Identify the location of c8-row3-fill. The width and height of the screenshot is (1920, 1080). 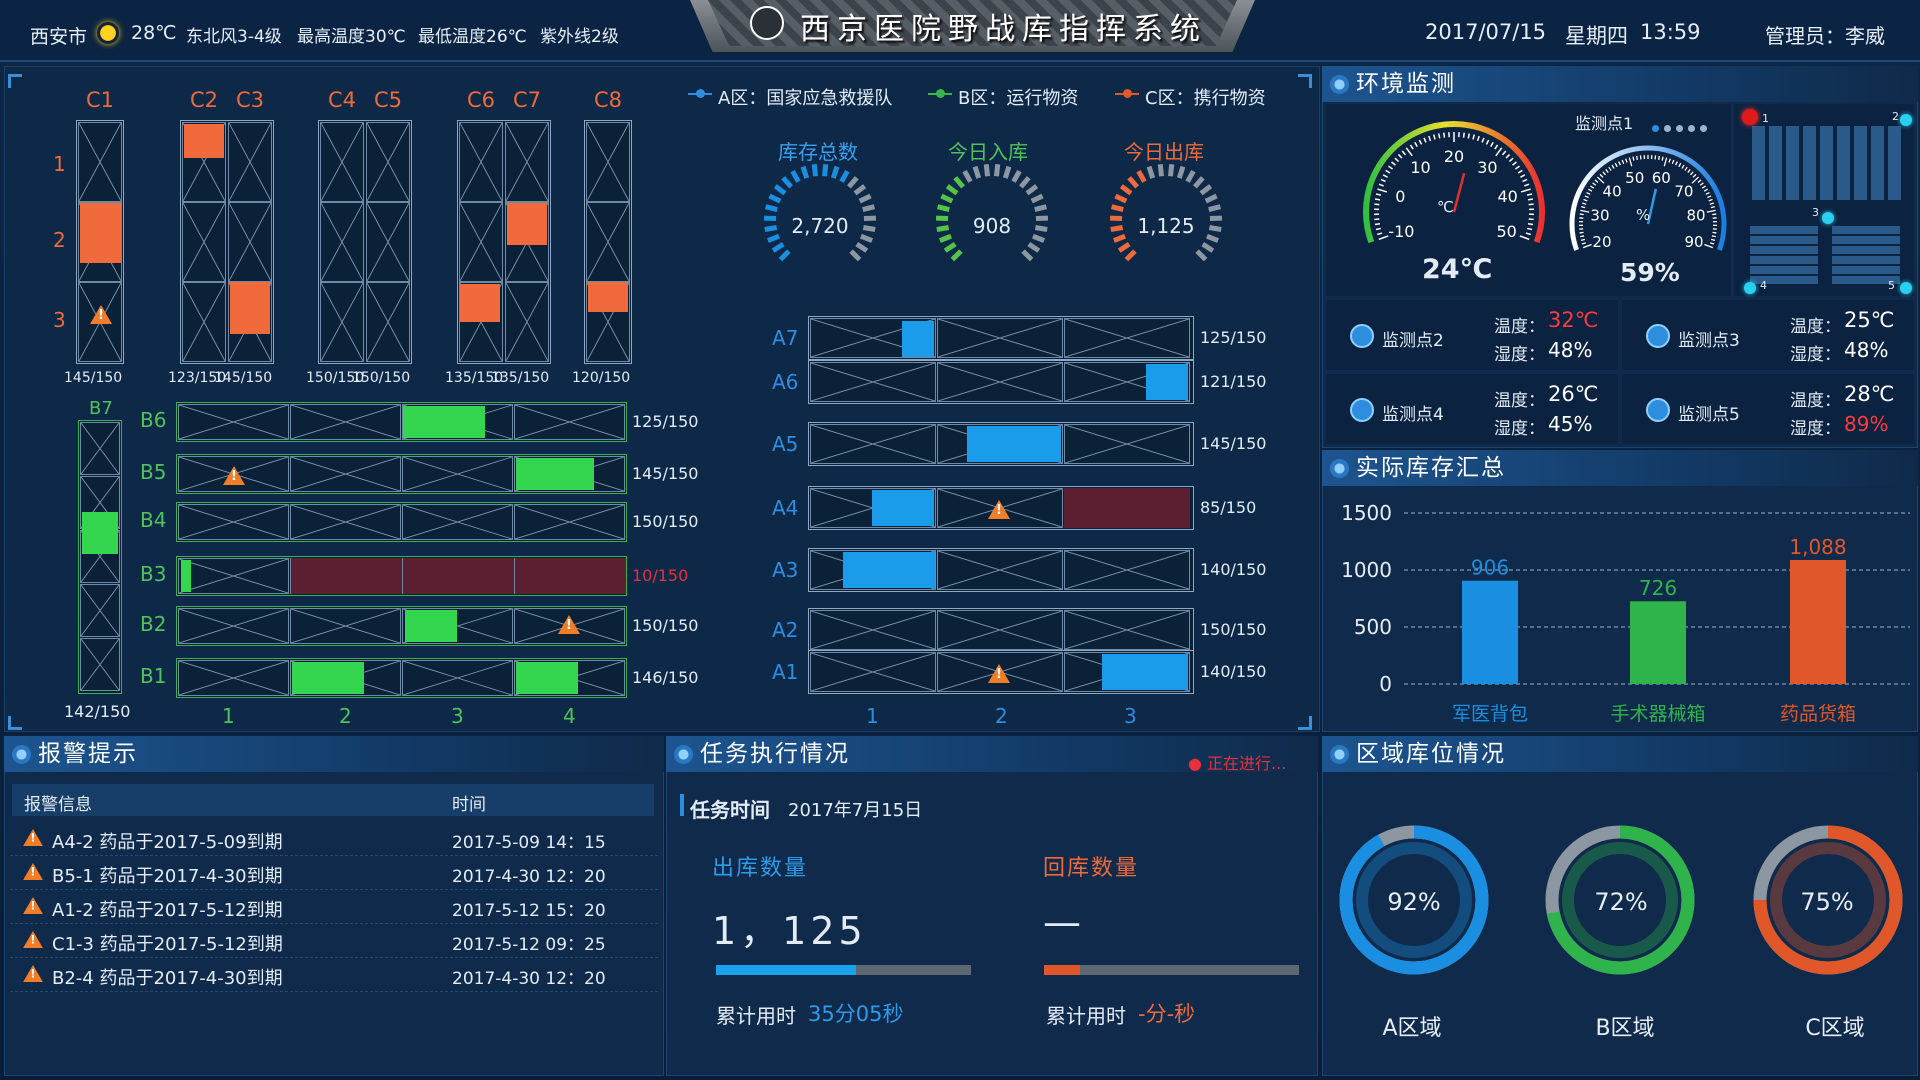
(608, 297).